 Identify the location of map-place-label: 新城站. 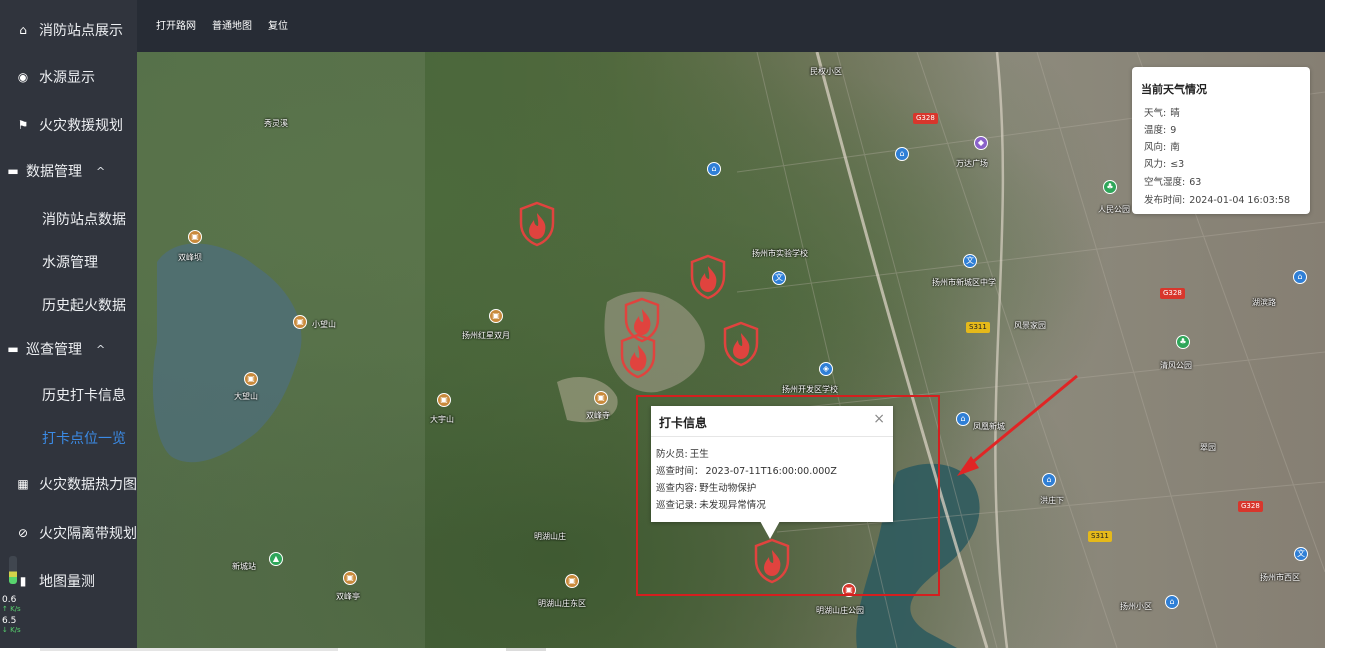
(244, 566).